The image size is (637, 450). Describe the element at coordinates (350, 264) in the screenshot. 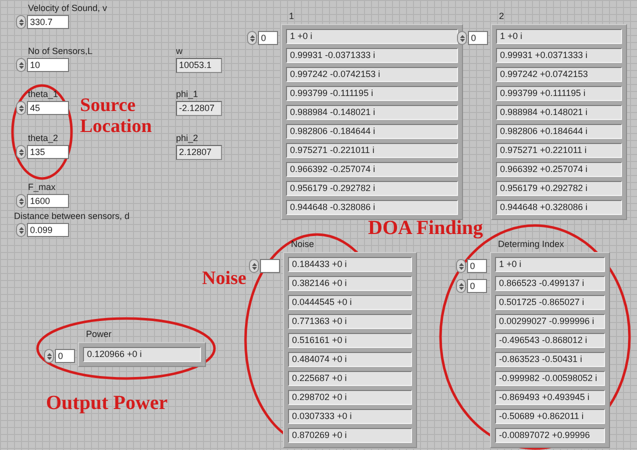

I see `array-element: 0.184433 +0 i` at that location.